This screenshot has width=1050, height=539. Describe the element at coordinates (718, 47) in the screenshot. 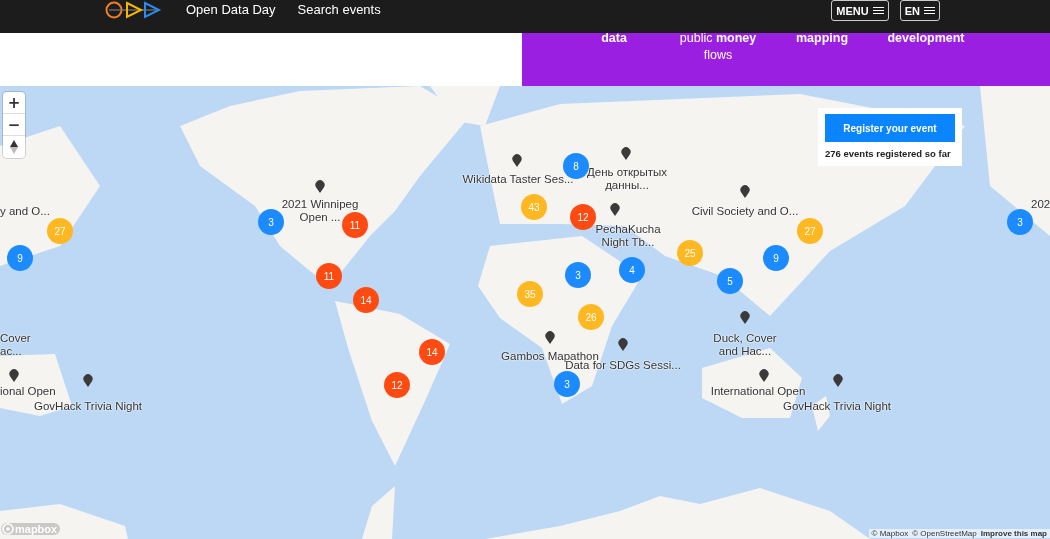

I see `banner-text: public money flows` at that location.